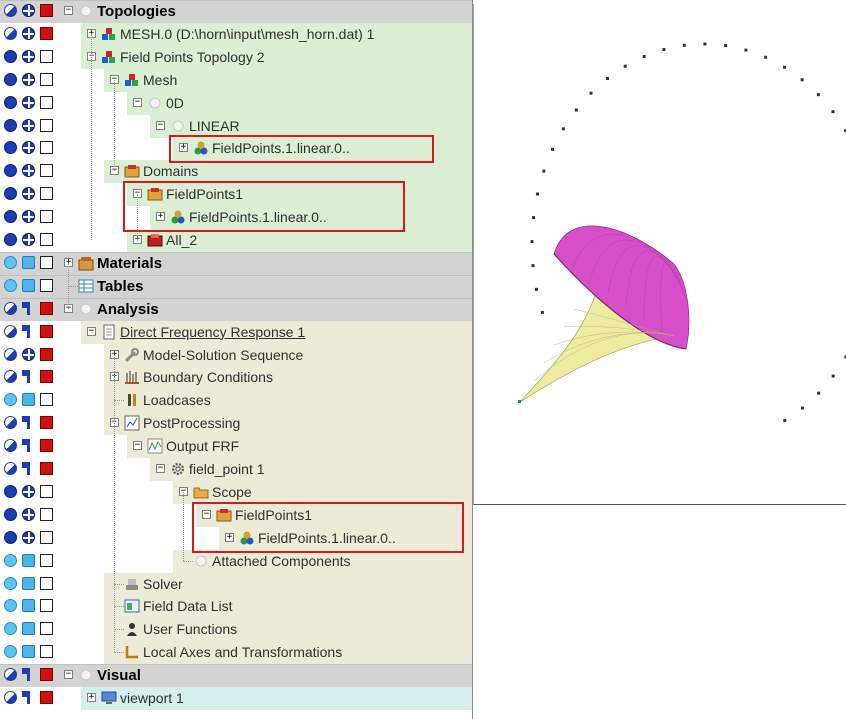 The image size is (846, 719). I want to click on tree-row: + MESH.0 (D:\horn\input\mesh_horn.dat) 1, so click(236, 34).